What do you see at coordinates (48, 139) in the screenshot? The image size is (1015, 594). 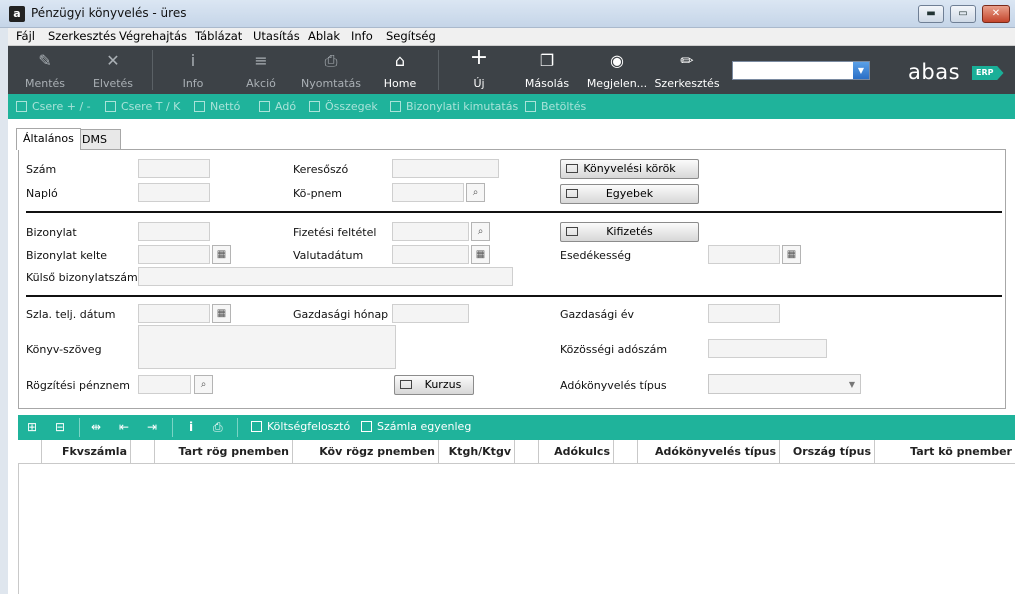 I see `tab-general: Általános` at bounding box center [48, 139].